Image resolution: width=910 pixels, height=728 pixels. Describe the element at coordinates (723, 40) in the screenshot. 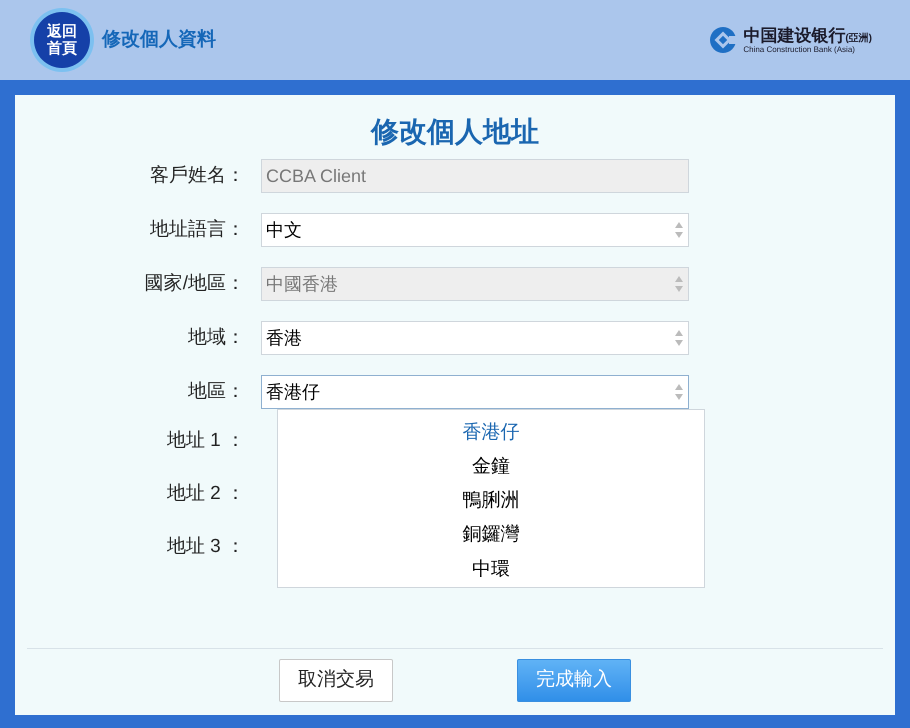

I see `logo-icon` at that location.